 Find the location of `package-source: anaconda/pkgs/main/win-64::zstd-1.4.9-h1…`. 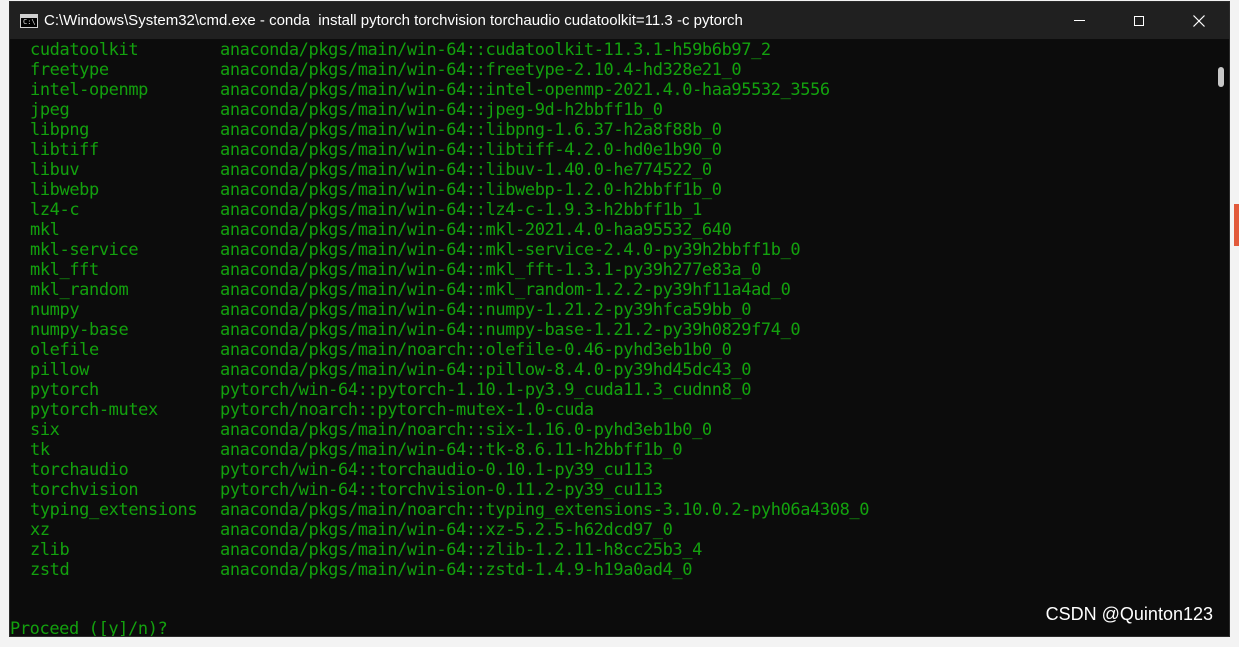

package-source: anaconda/pkgs/main/win-64::zstd-1.4.9-h1… is located at coordinates (456, 570).